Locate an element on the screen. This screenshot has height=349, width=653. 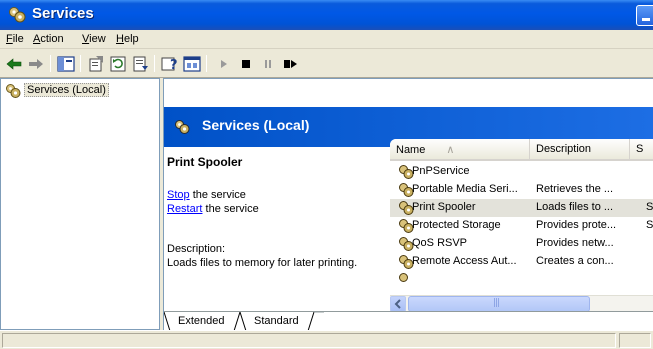
chevron-left-icon is located at coordinates (397, 304).